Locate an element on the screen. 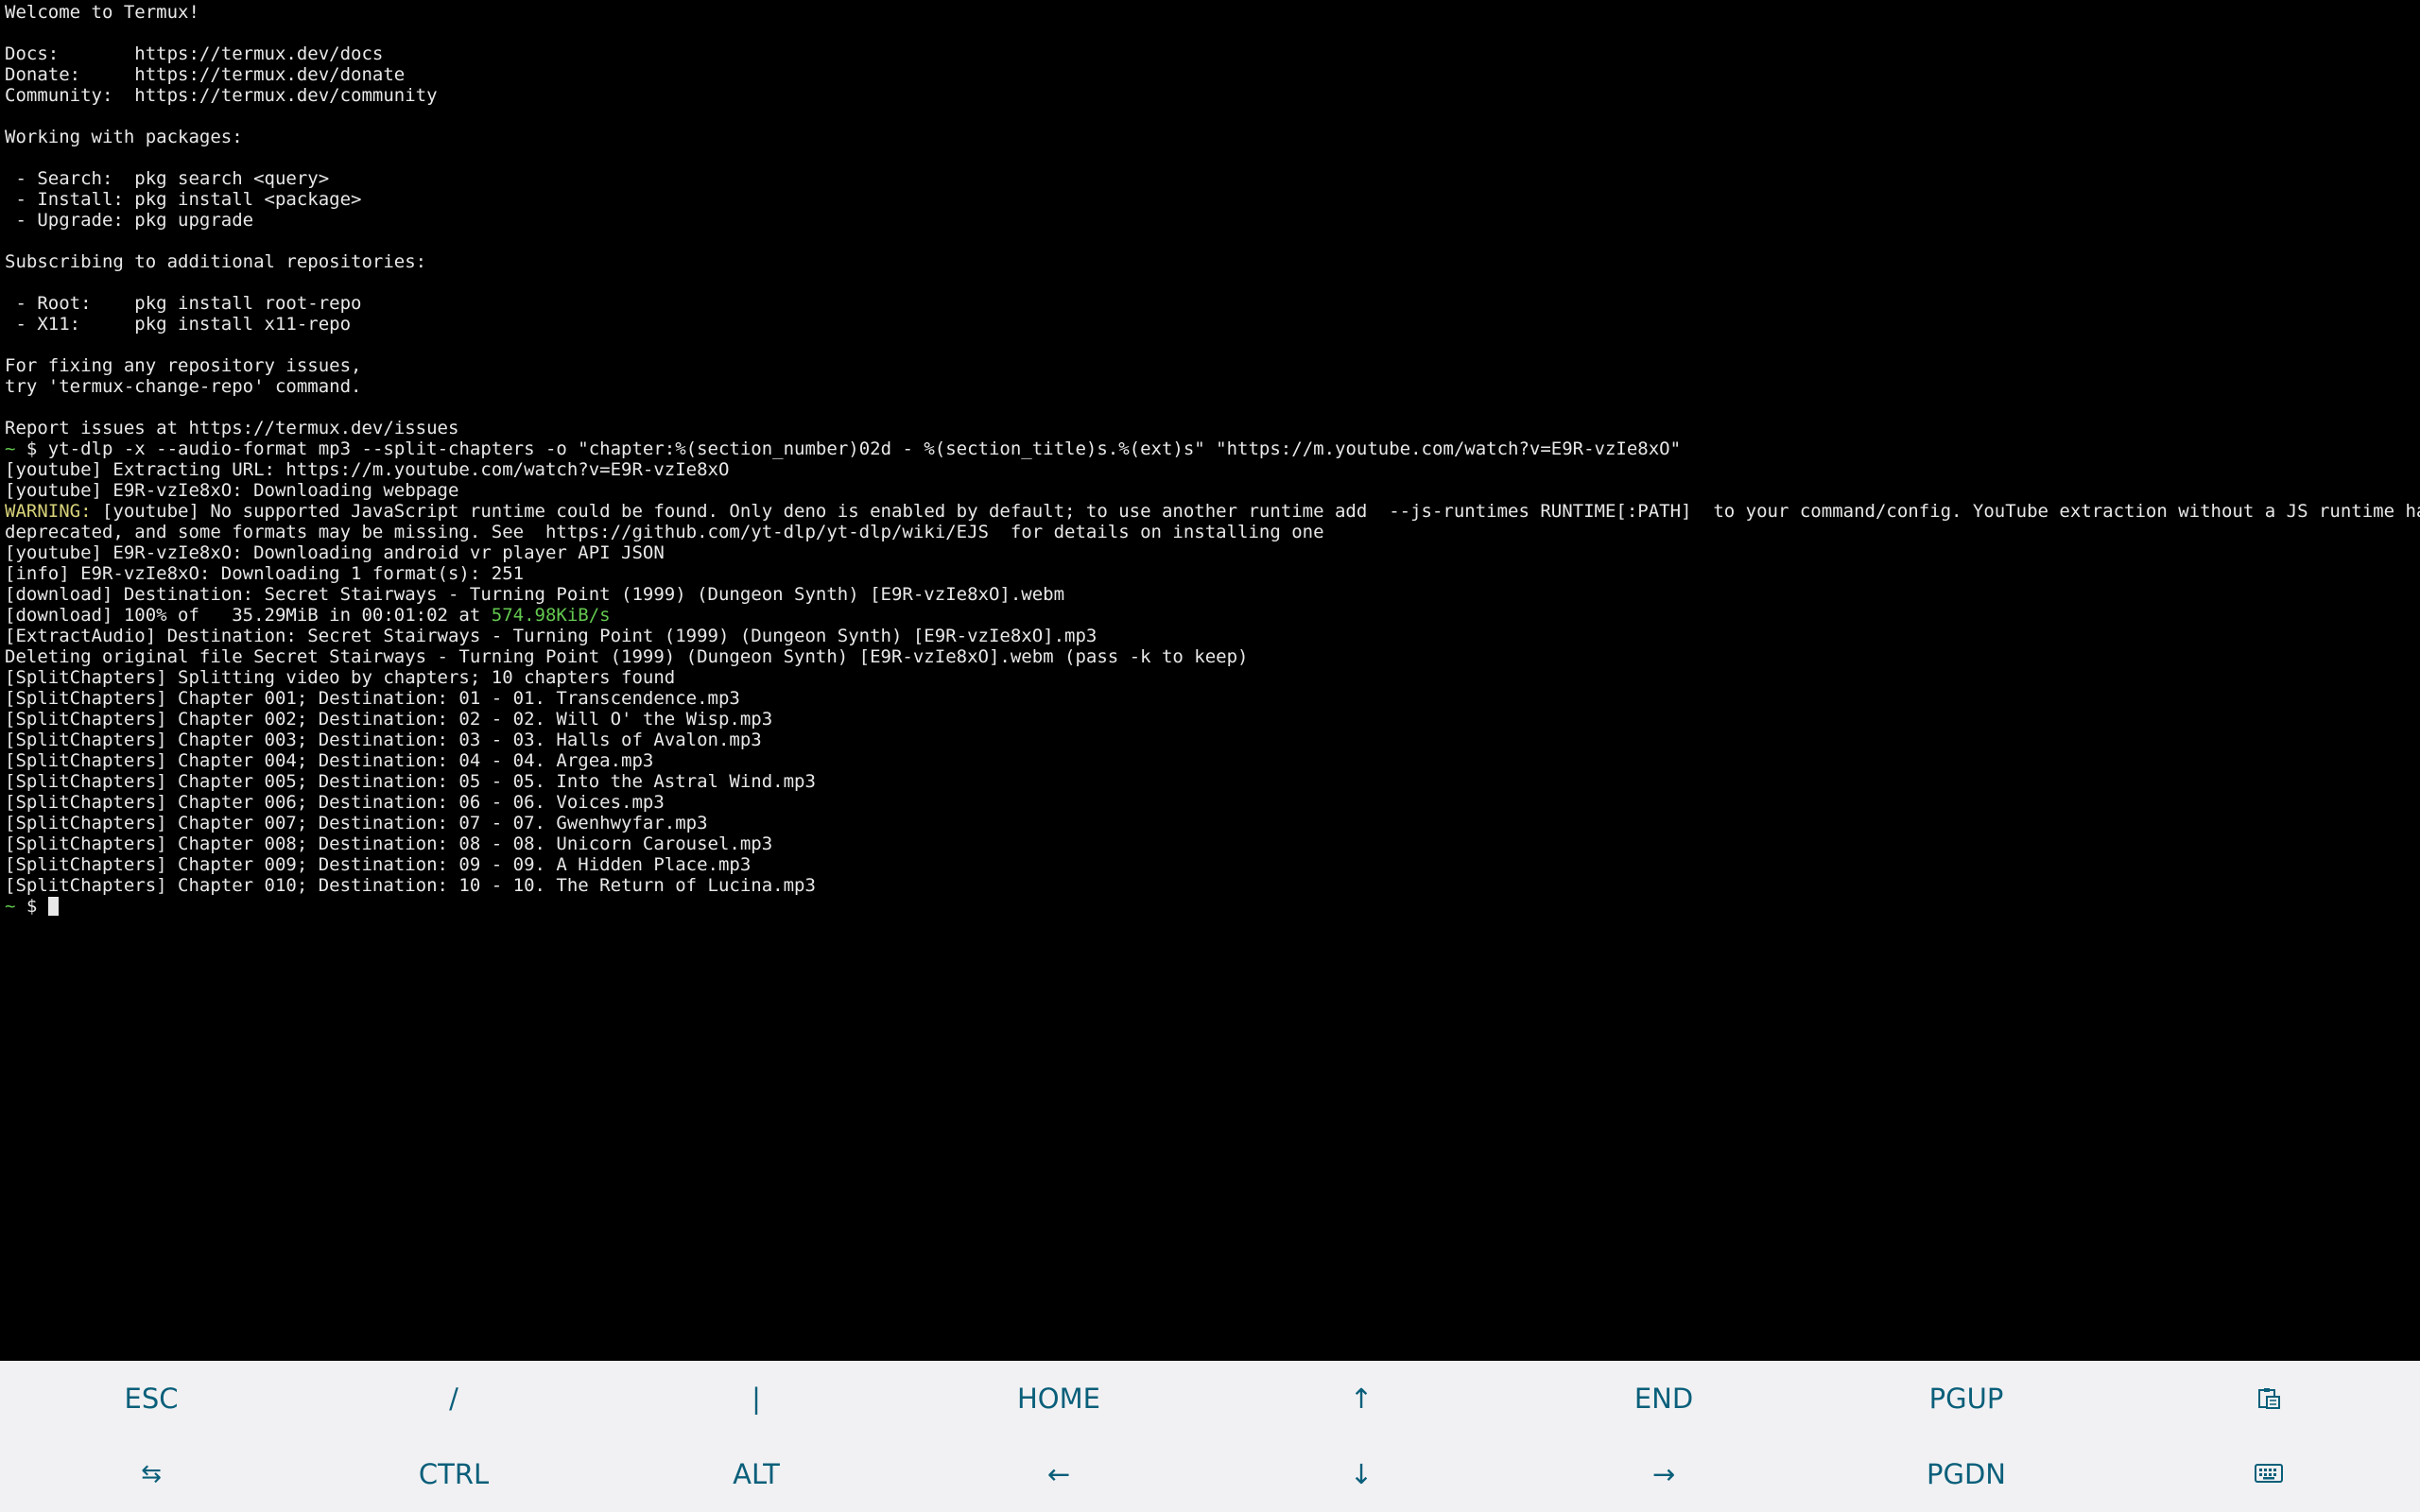 The height and width of the screenshot is (1512, 2420). prompt-line: ~ $ is located at coordinates (1212, 906).